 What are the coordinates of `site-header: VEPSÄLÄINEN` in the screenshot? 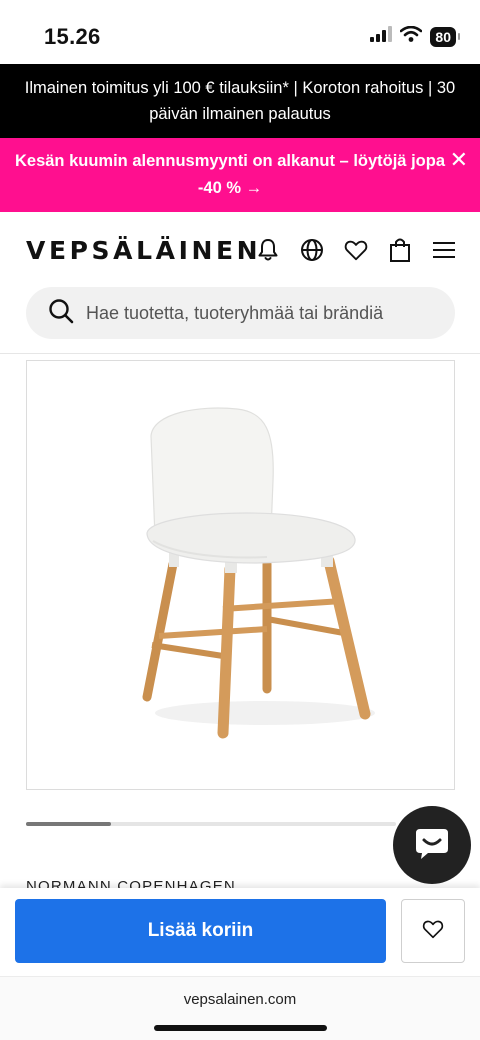 It's located at (240, 250).